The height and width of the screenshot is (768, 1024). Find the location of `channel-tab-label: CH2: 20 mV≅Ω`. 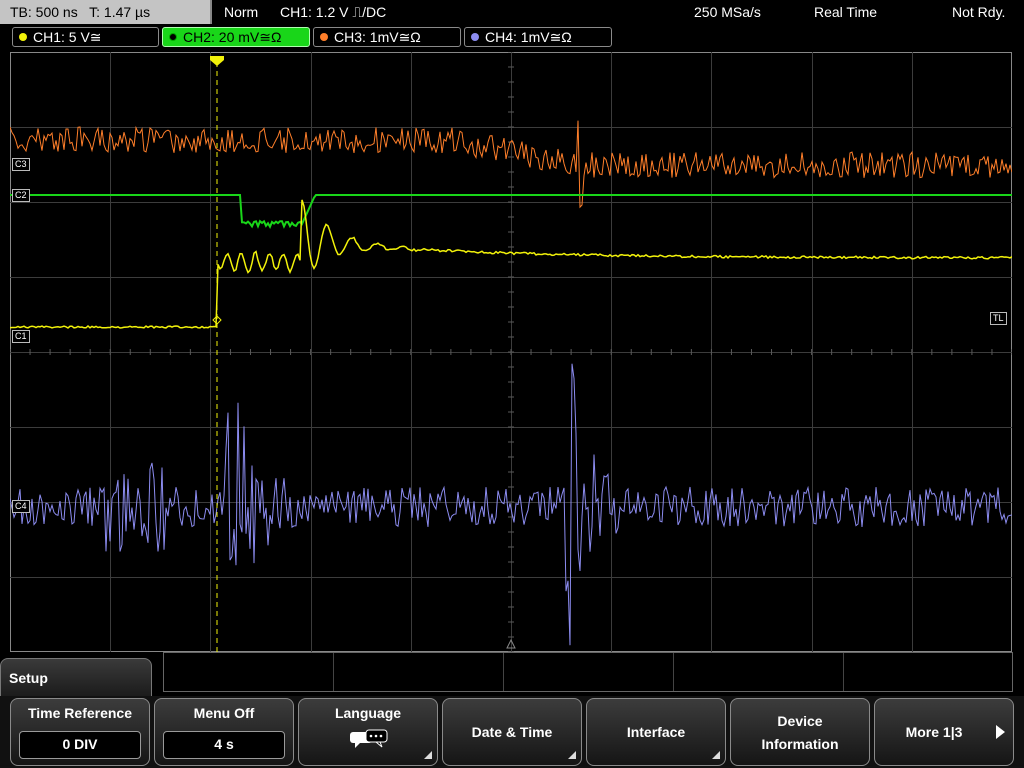

channel-tab-label: CH2: 20 mV≅Ω is located at coordinates (232, 37).